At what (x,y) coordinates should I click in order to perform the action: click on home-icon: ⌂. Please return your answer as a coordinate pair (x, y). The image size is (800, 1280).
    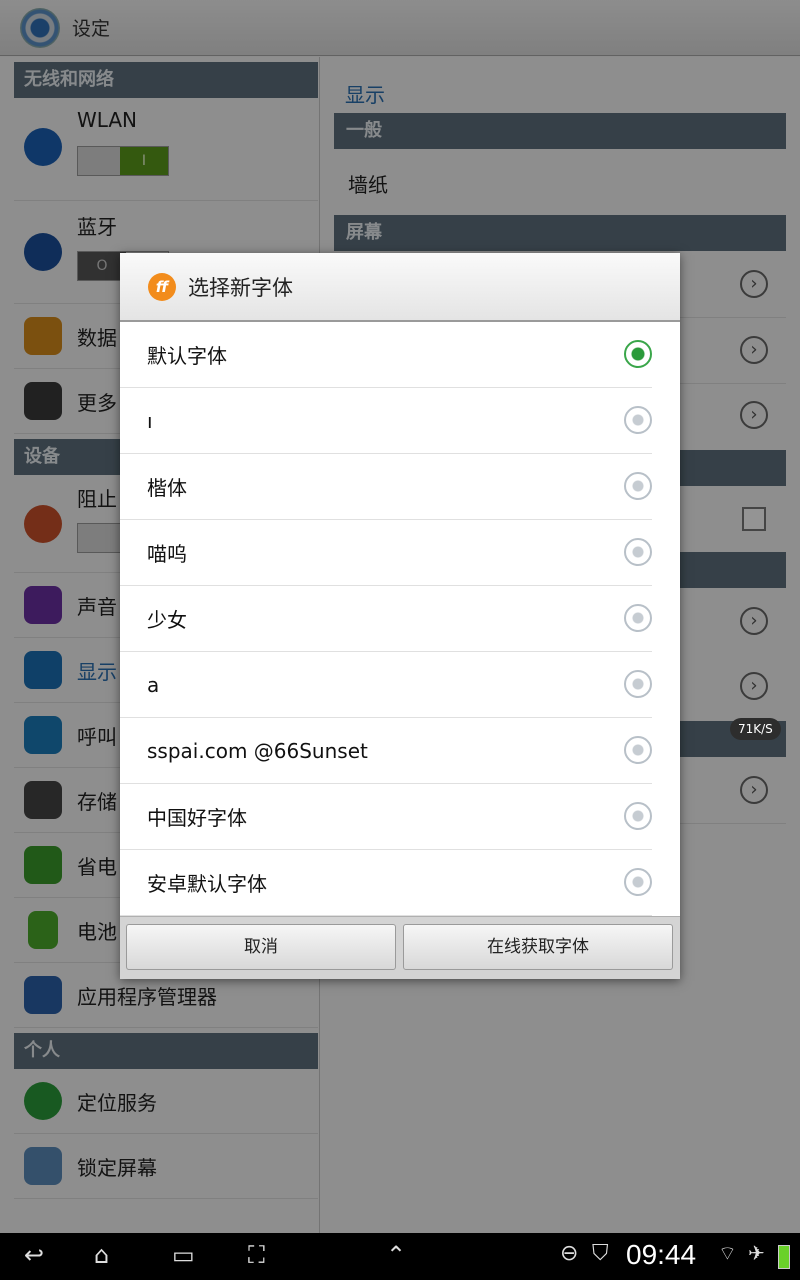
    Looking at the image, I should click on (101, 1255).